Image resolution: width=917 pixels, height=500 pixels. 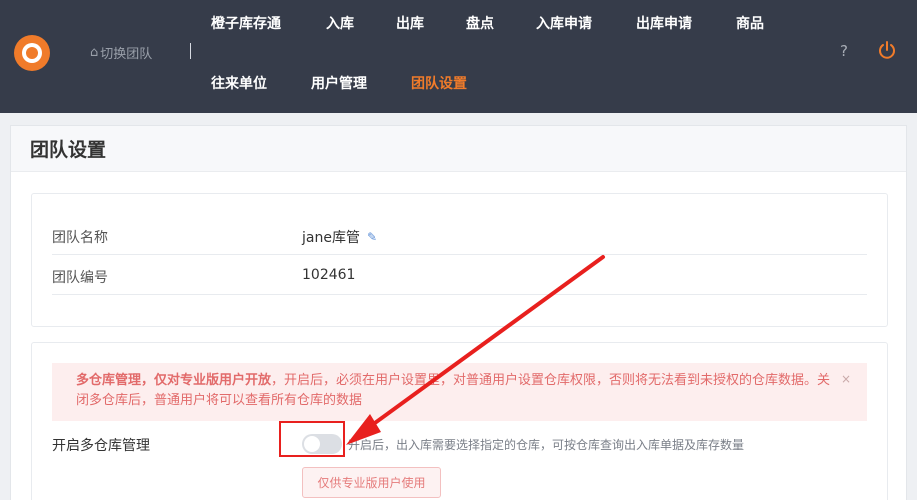 What do you see at coordinates (329, 275) in the screenshot?
I see `team-id-value: 102461` at bounding box center [329, 275].